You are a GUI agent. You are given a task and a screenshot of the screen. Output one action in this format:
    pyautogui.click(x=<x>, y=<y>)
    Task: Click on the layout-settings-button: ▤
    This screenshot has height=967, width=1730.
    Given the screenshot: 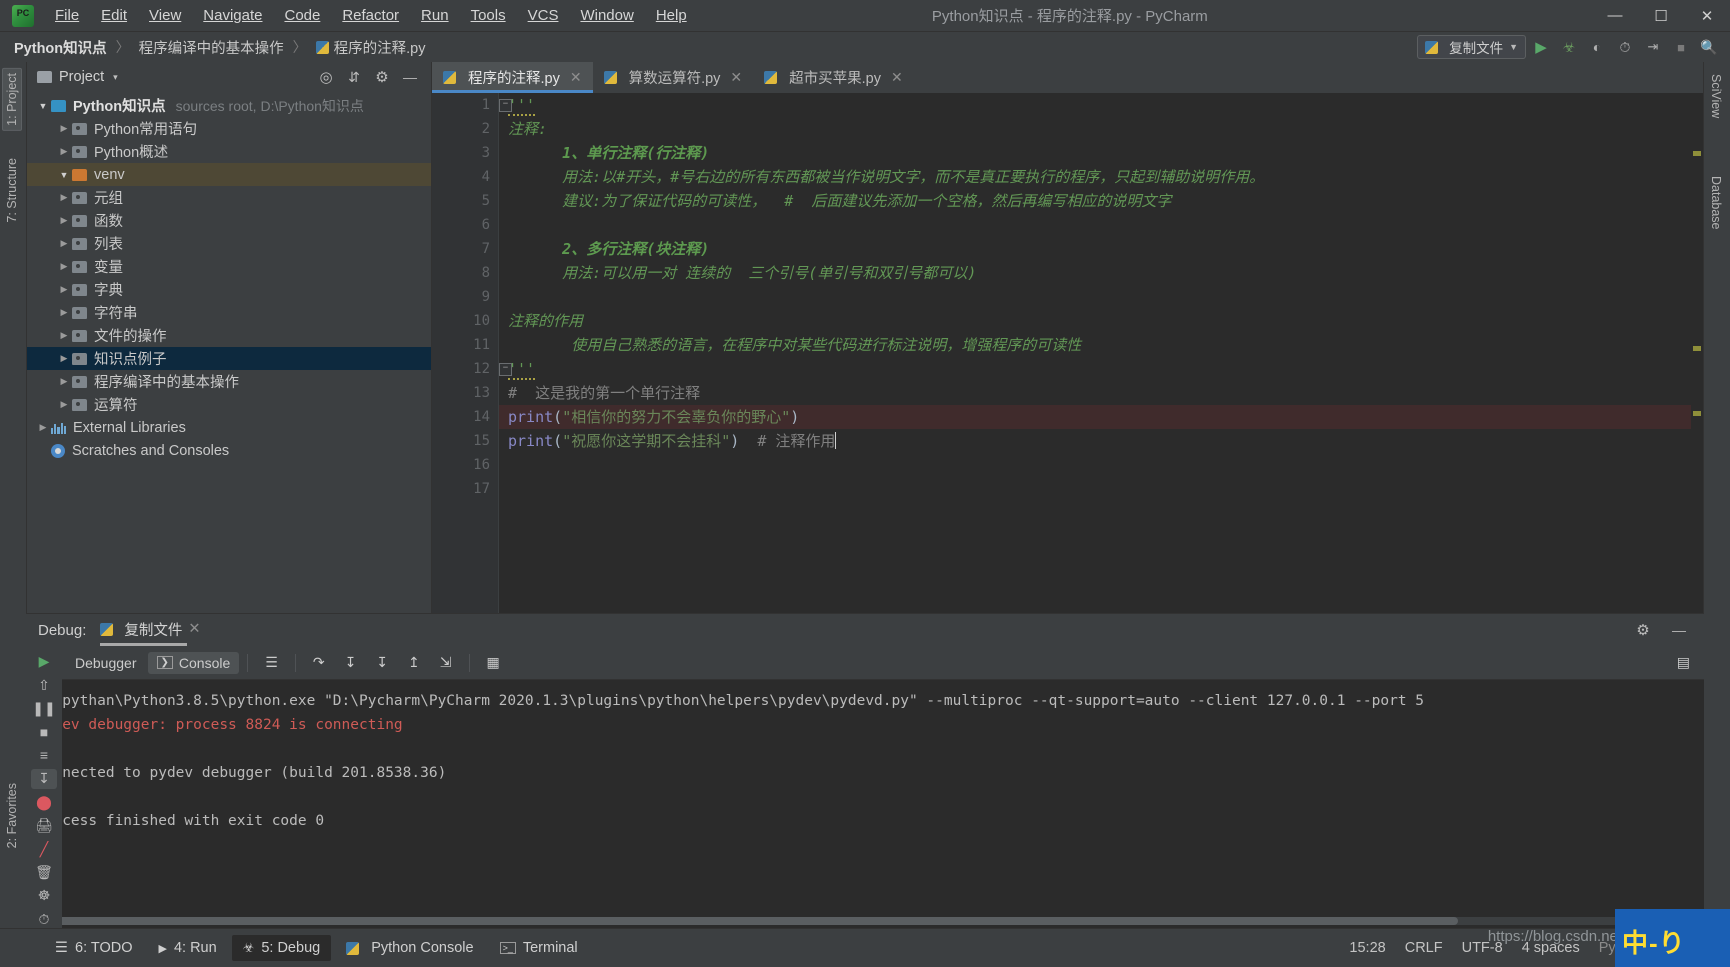 What is the action you would take?
    pyautogui.click(x=1686, y=662)
    